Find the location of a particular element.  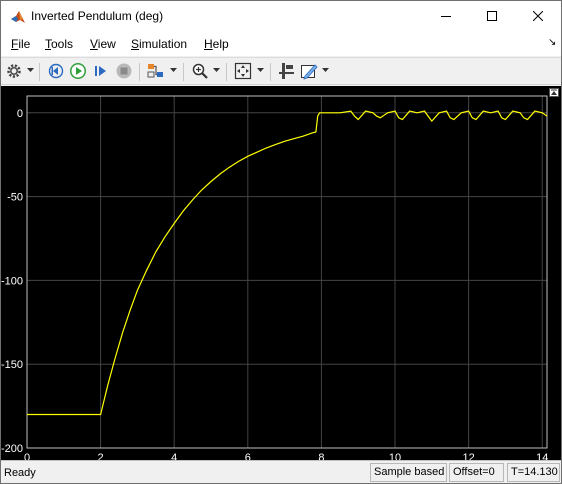

x-tick-label: 6 is located at coordinates (248, 456).